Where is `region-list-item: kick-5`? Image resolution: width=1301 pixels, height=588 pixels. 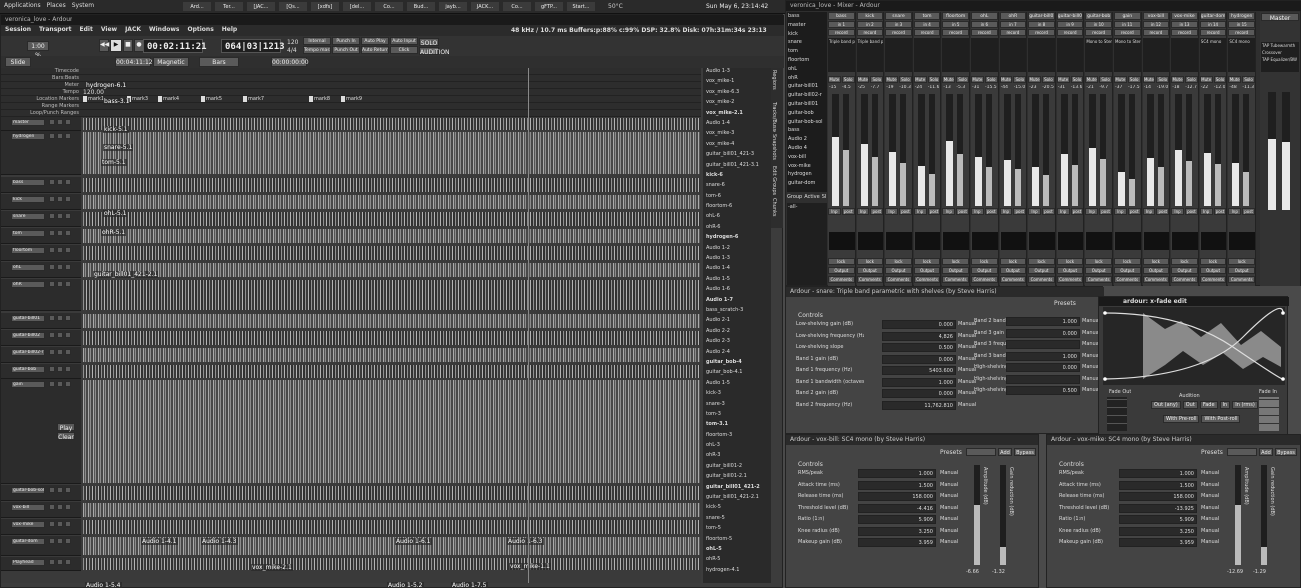 region-list-item: kick-5 is located at coordinates (737, 509).